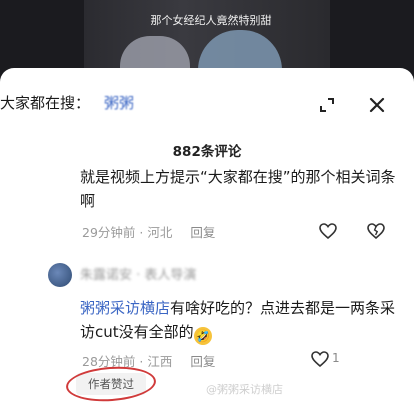 This screenshot has width=414, height=406. I want to click on highlight-annotation-circle, so click(111, 384).